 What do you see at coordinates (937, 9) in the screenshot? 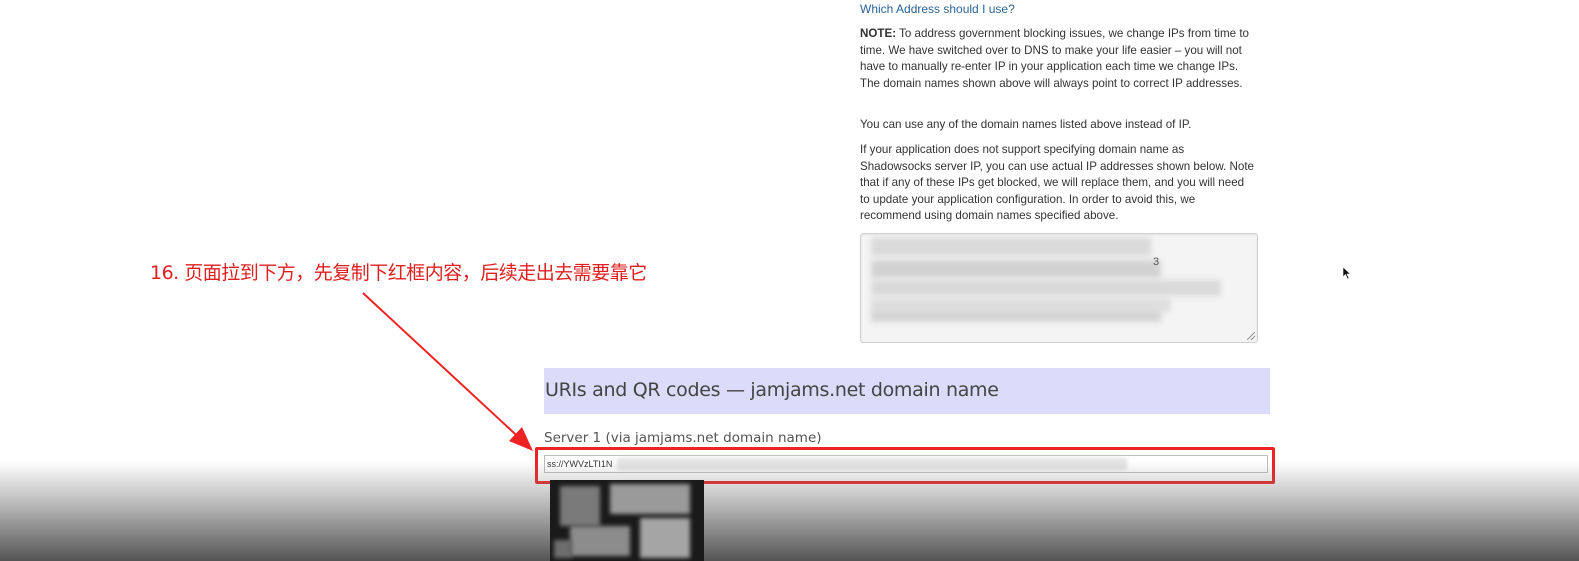
I see `which-address-link: Which Address should I use?` at bounding box center [937, 9].